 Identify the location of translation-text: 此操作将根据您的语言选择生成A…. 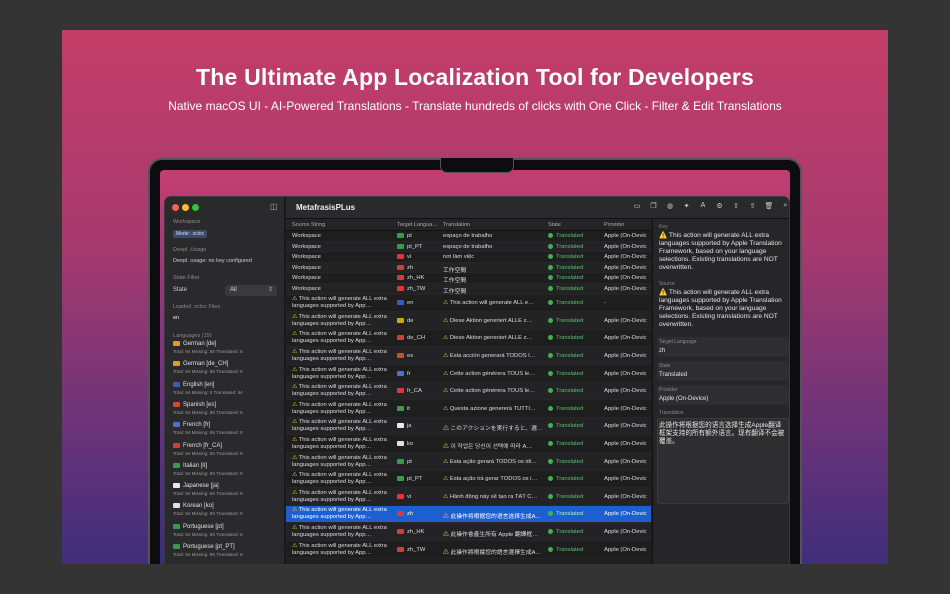
(496, 517).